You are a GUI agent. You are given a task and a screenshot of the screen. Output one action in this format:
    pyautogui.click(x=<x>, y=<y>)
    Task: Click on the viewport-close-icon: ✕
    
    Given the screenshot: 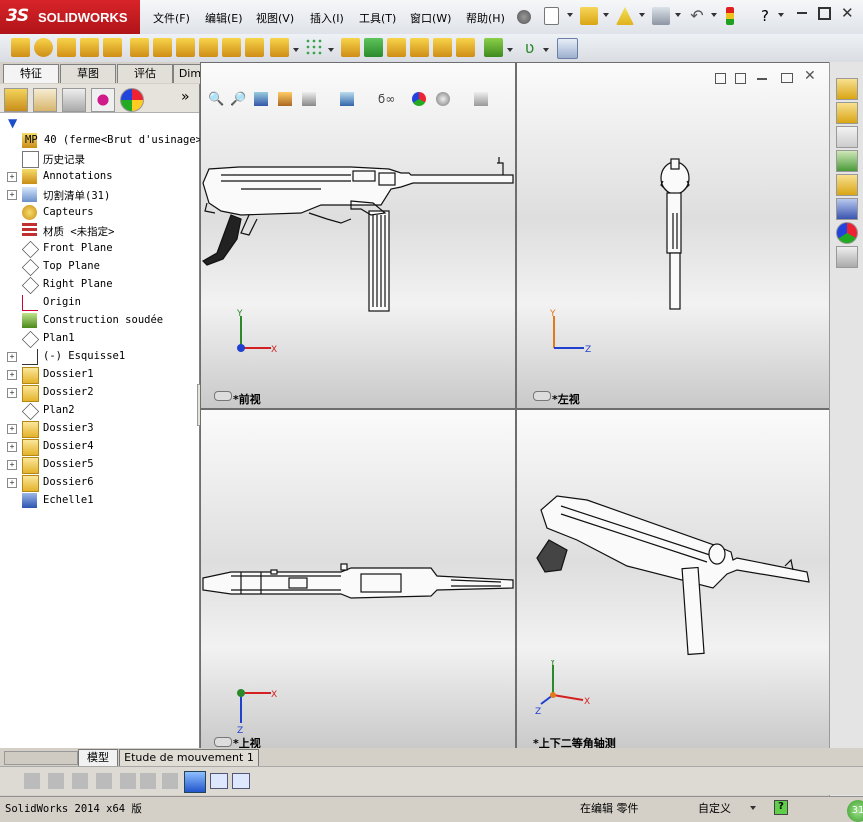 What is the action you would take?
    pyautogui.click(x=810, y=76)
    